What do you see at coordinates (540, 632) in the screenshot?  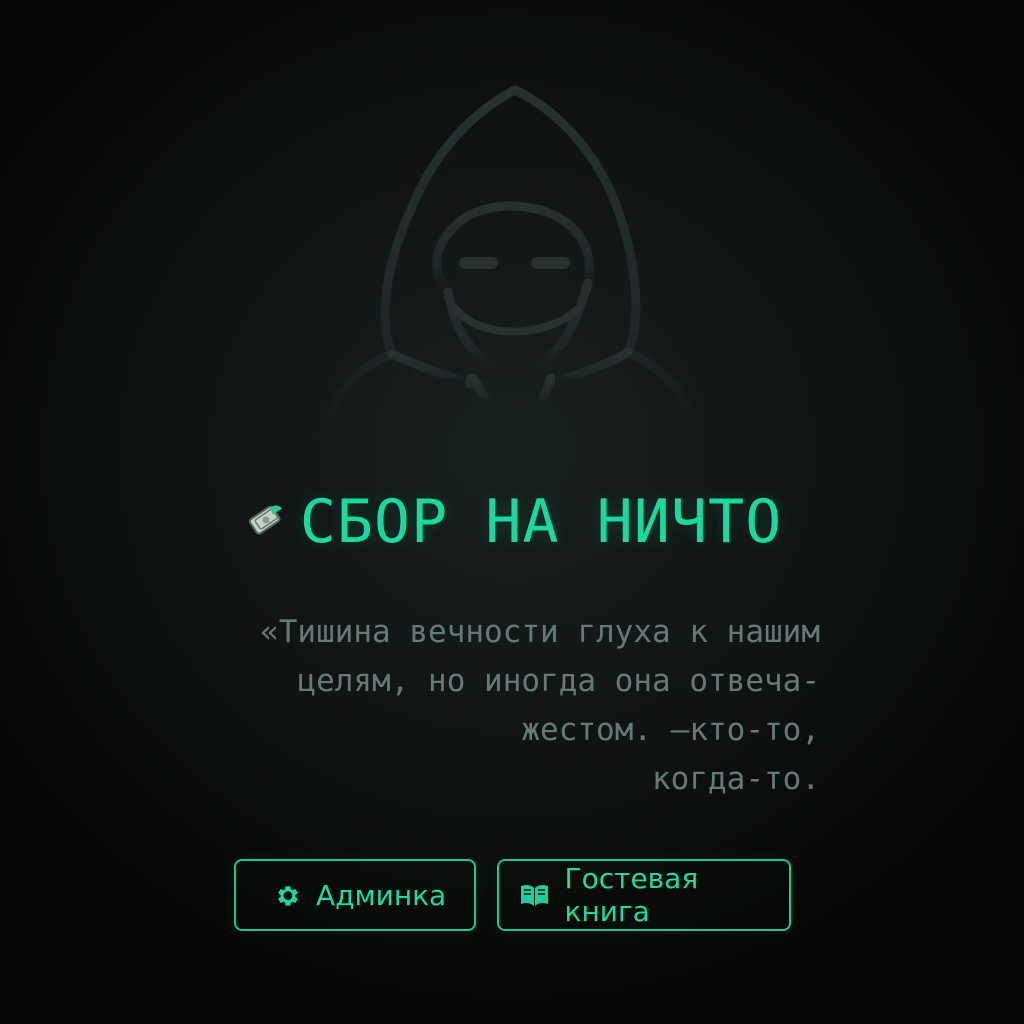 I see `quote-line: «Тишина вечности глуха к нашим` at bounding box center [540, 632].